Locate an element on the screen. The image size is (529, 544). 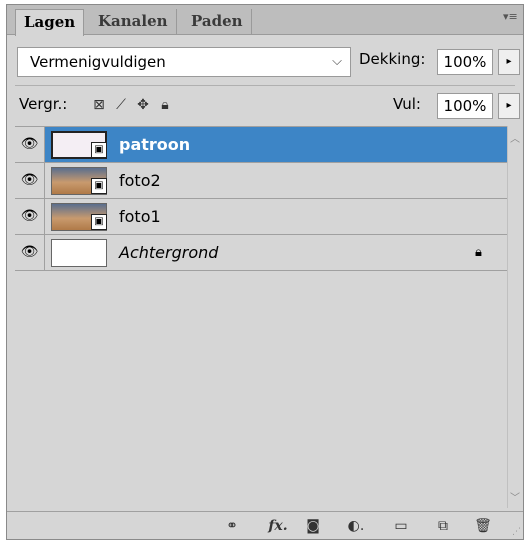
layer-name: foto2 is located at coordinates (140, 180).